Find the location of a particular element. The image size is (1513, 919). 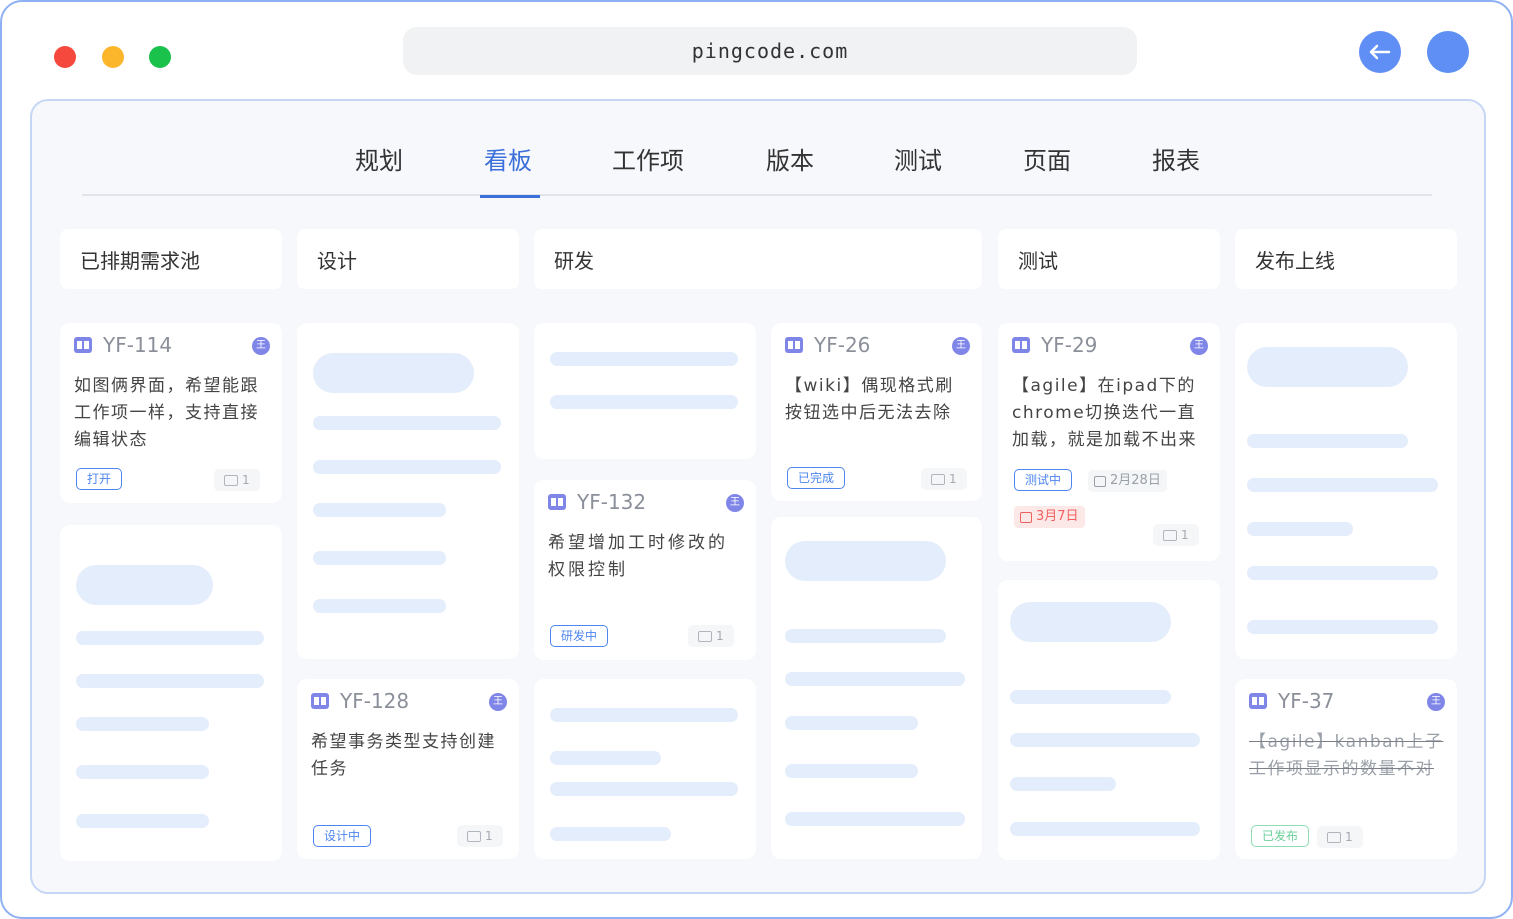

user-avatar-button is located at coordinates (1448, 52).